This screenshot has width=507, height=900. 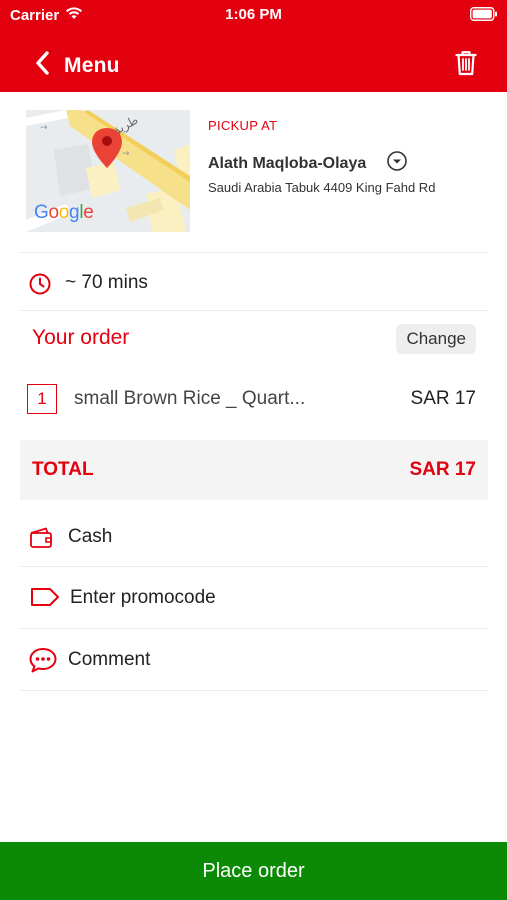 I want to click on restaurant-selector: Alath Maqloba-Olaya, so click(x=308, y=163).